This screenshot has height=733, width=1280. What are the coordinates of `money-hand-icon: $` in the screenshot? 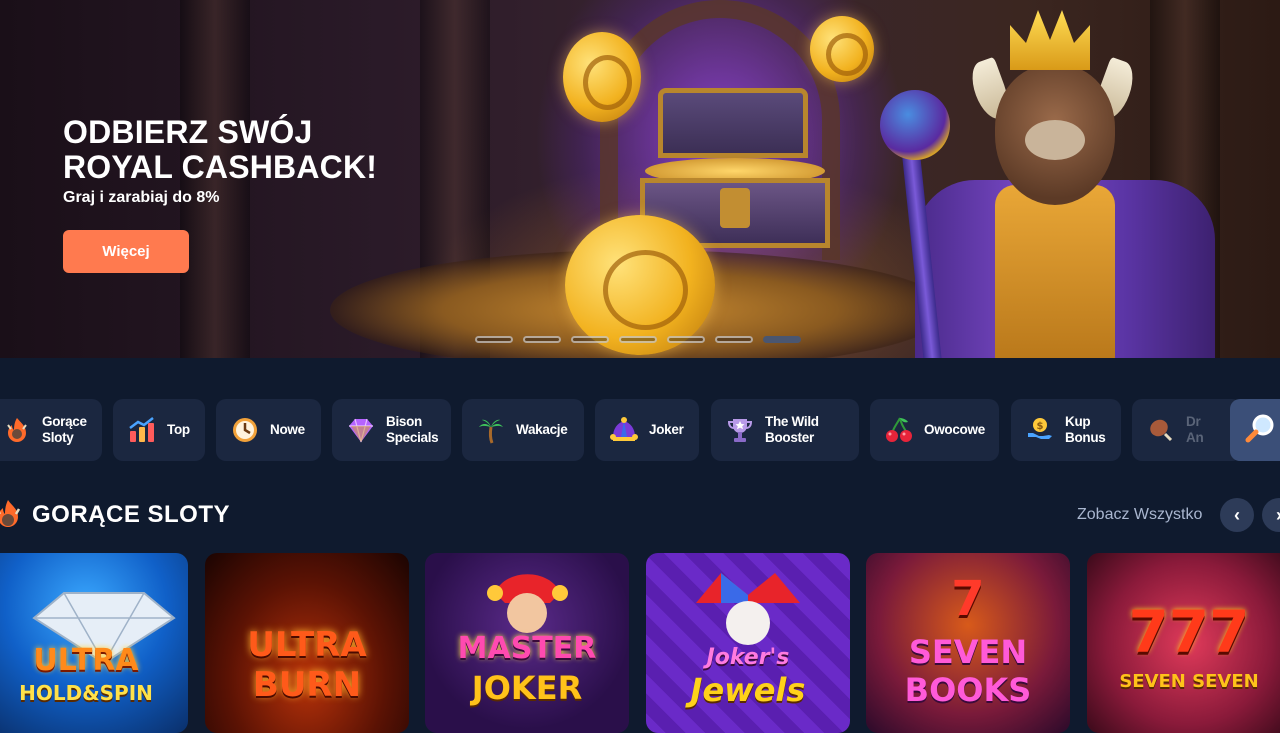 It's located at (1040, 430).